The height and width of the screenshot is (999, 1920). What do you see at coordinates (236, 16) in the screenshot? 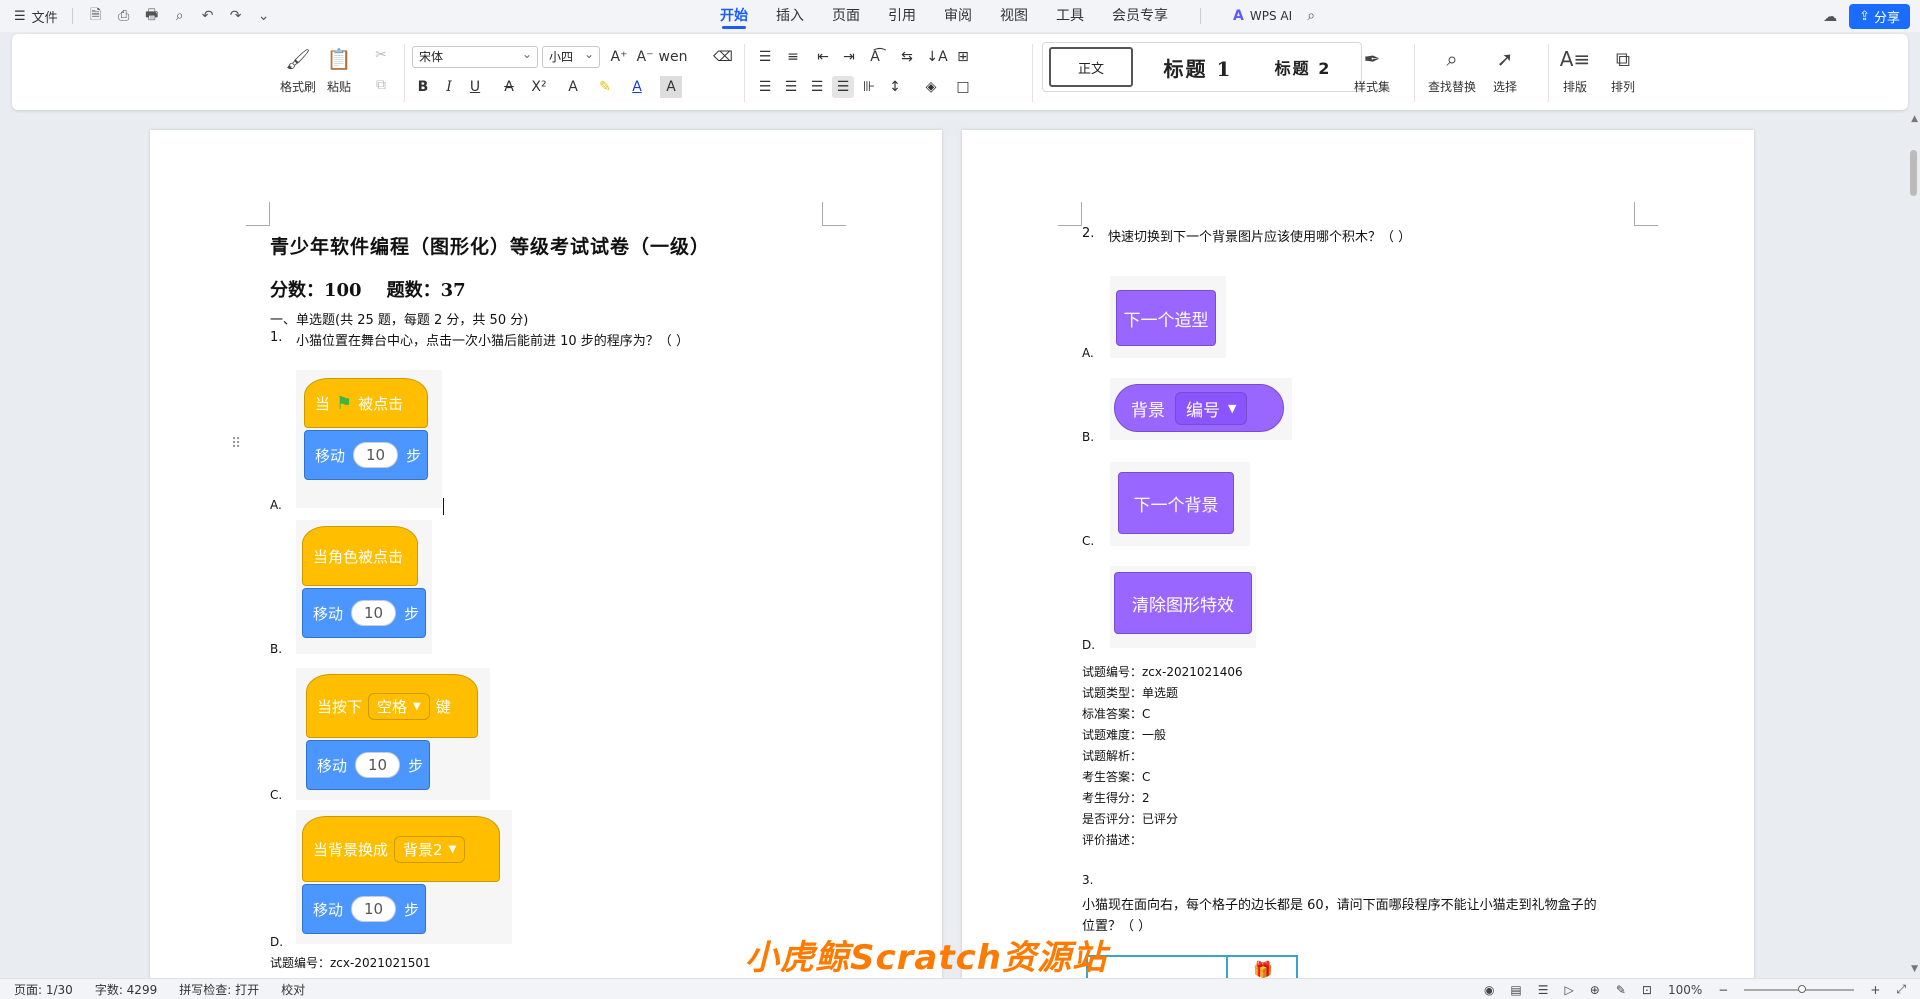
I see `redo-icon: ↷` at bounding box center [236, 16].